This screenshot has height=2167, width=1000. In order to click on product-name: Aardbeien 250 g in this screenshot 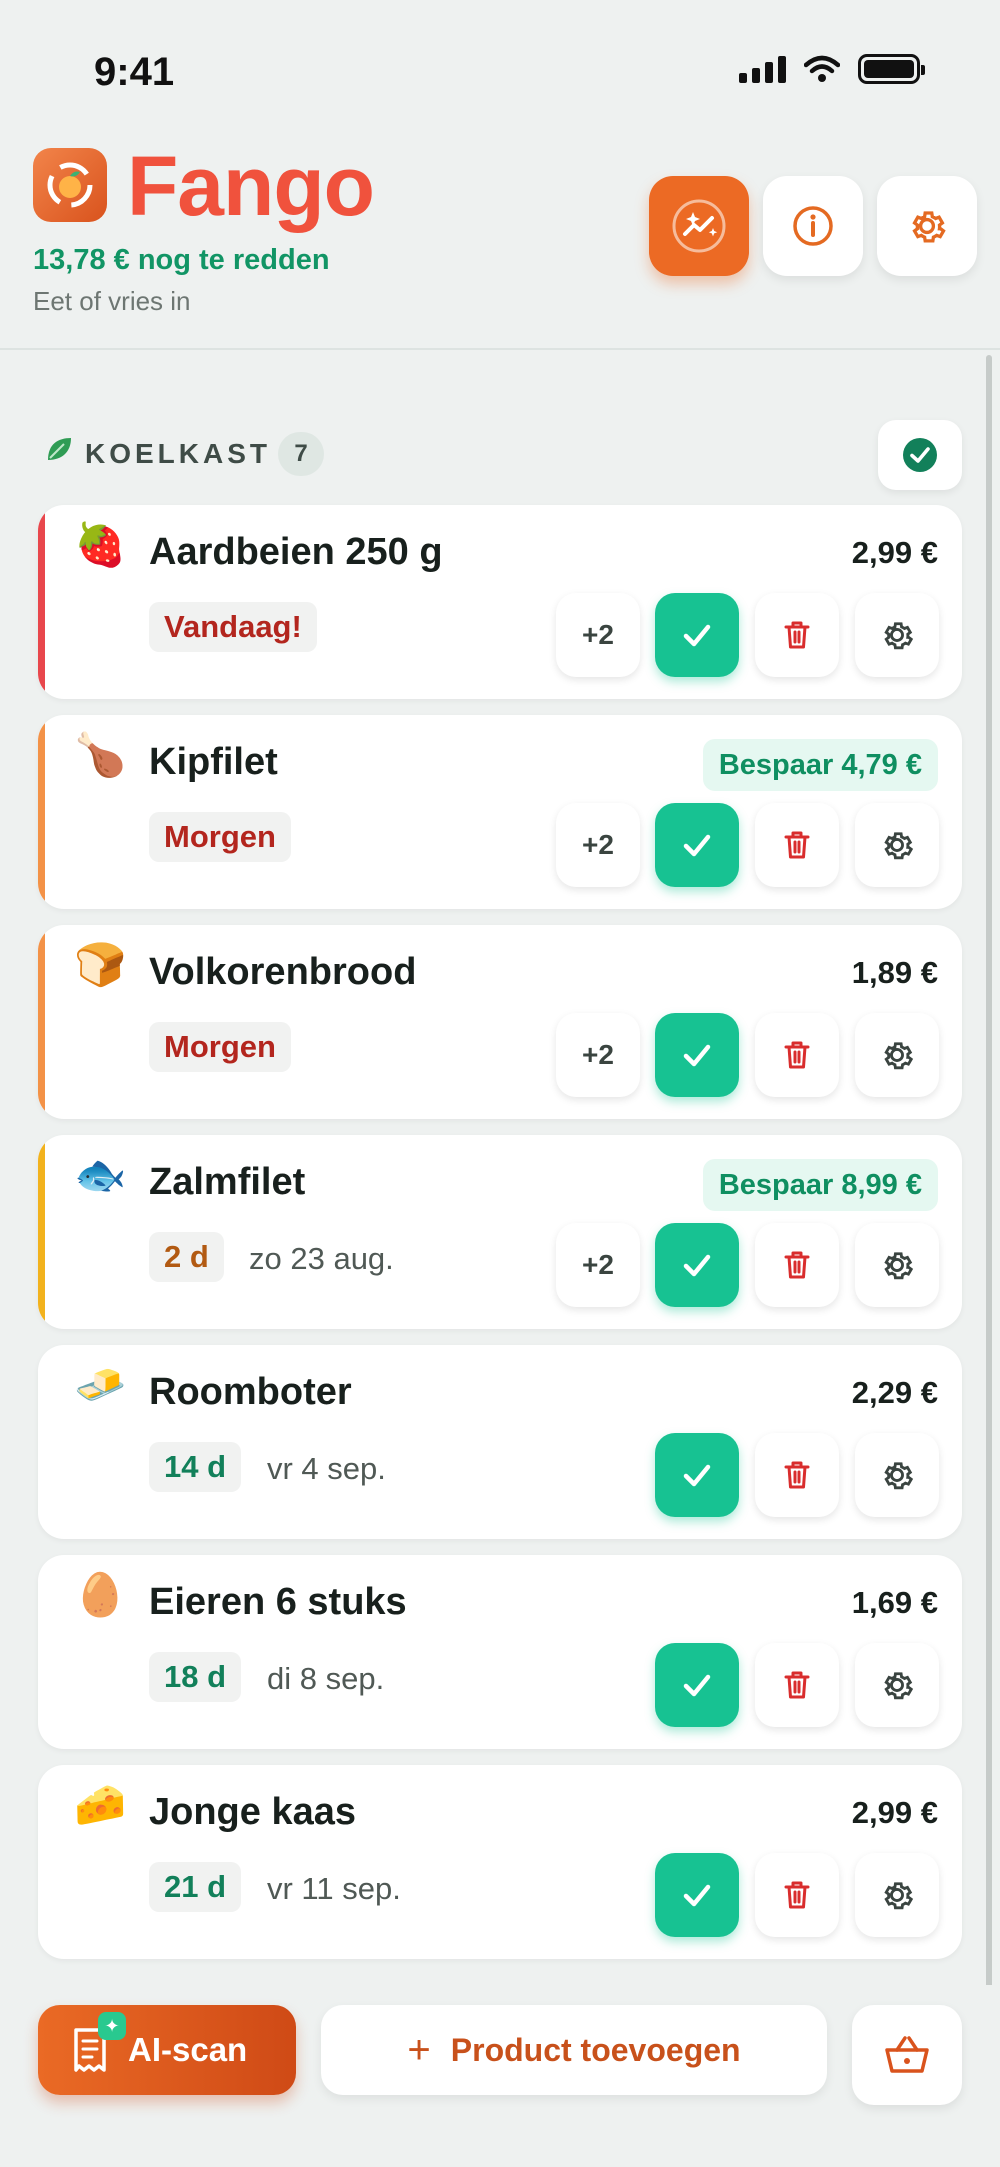, I will do `click(296, 552)`.